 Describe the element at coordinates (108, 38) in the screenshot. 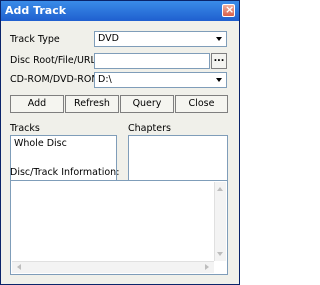

I see `track-type-value: DVD` at that location.